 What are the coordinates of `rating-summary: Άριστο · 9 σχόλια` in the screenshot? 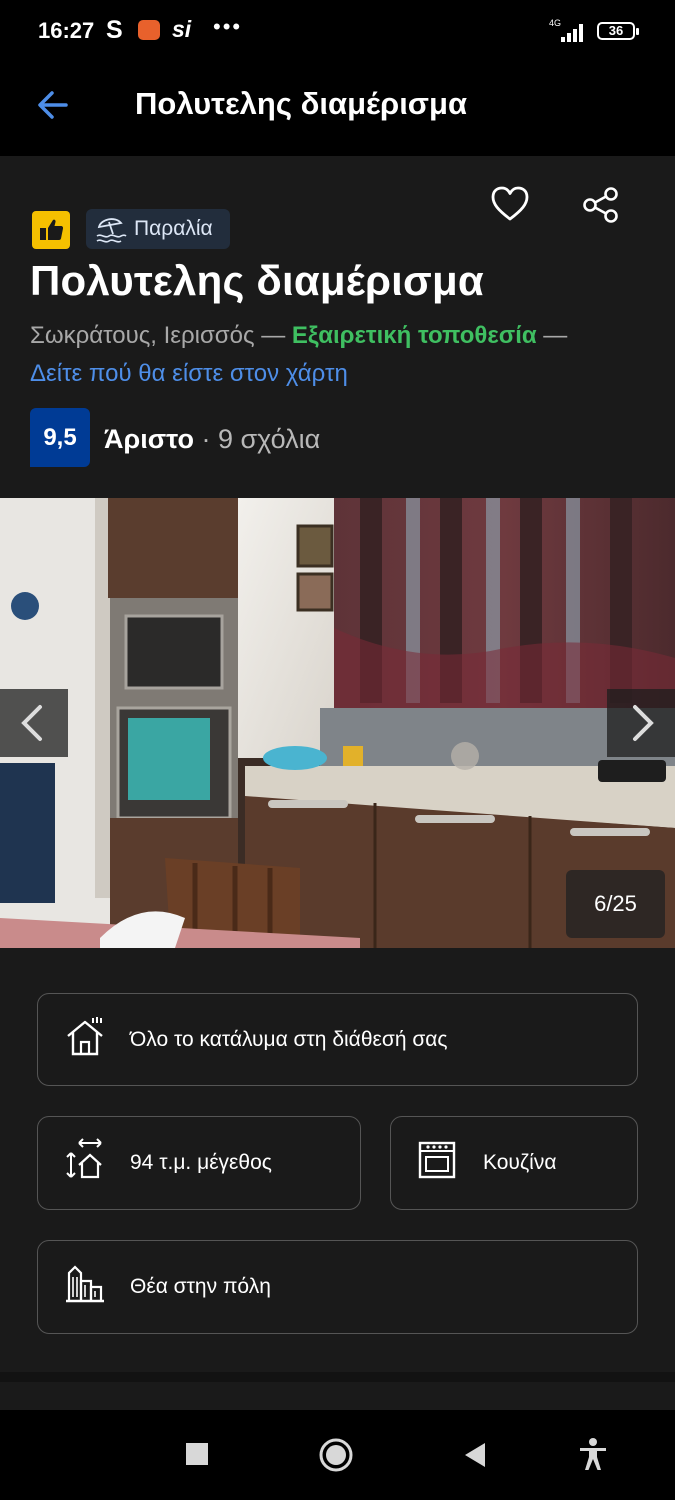 It's located at (212, 439).